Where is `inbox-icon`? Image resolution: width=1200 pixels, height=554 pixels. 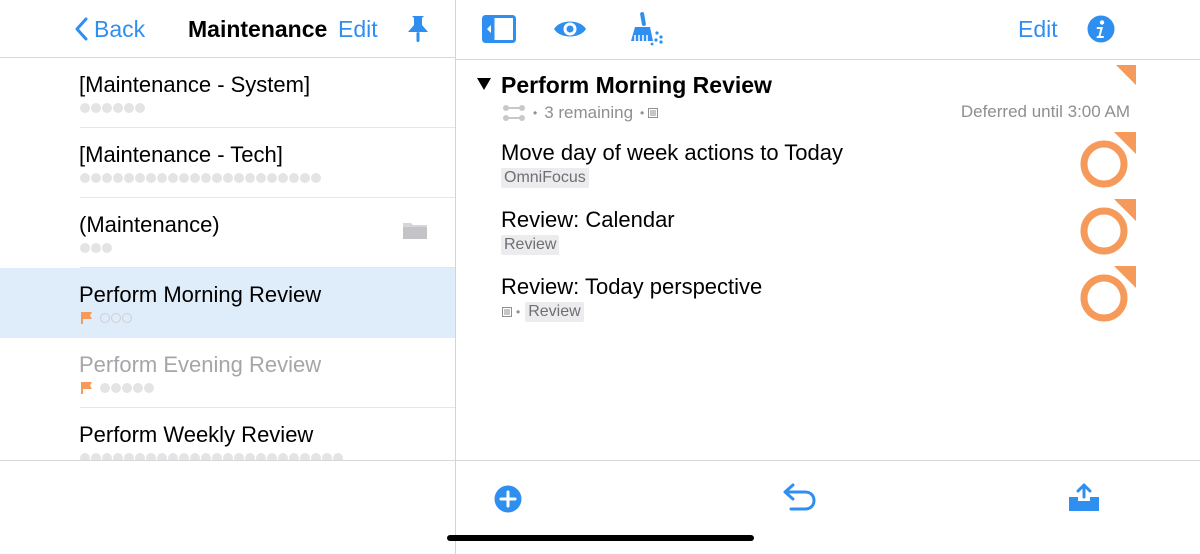
inbox-icon is located at coordinates (1084, 498).